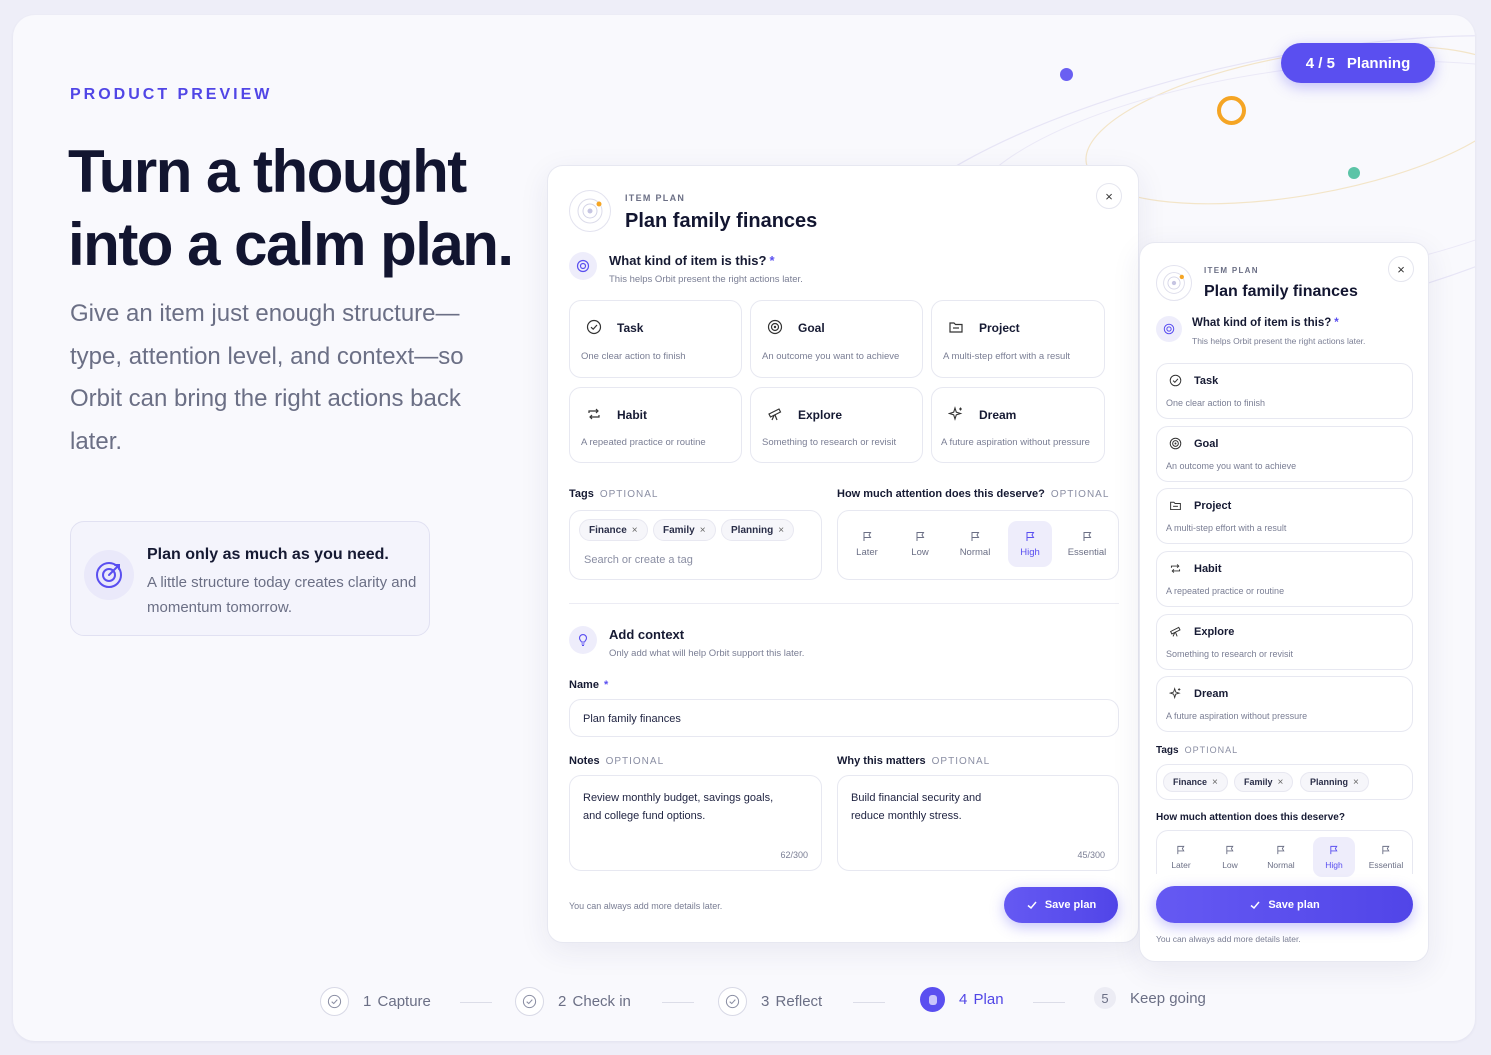  I want to click on eyebrow: PRODUCT PREVIEW, so click(171, 94).